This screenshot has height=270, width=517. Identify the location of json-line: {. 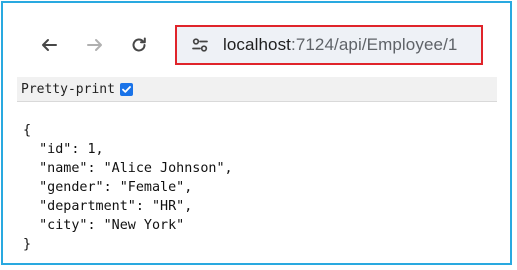
(27, 130).